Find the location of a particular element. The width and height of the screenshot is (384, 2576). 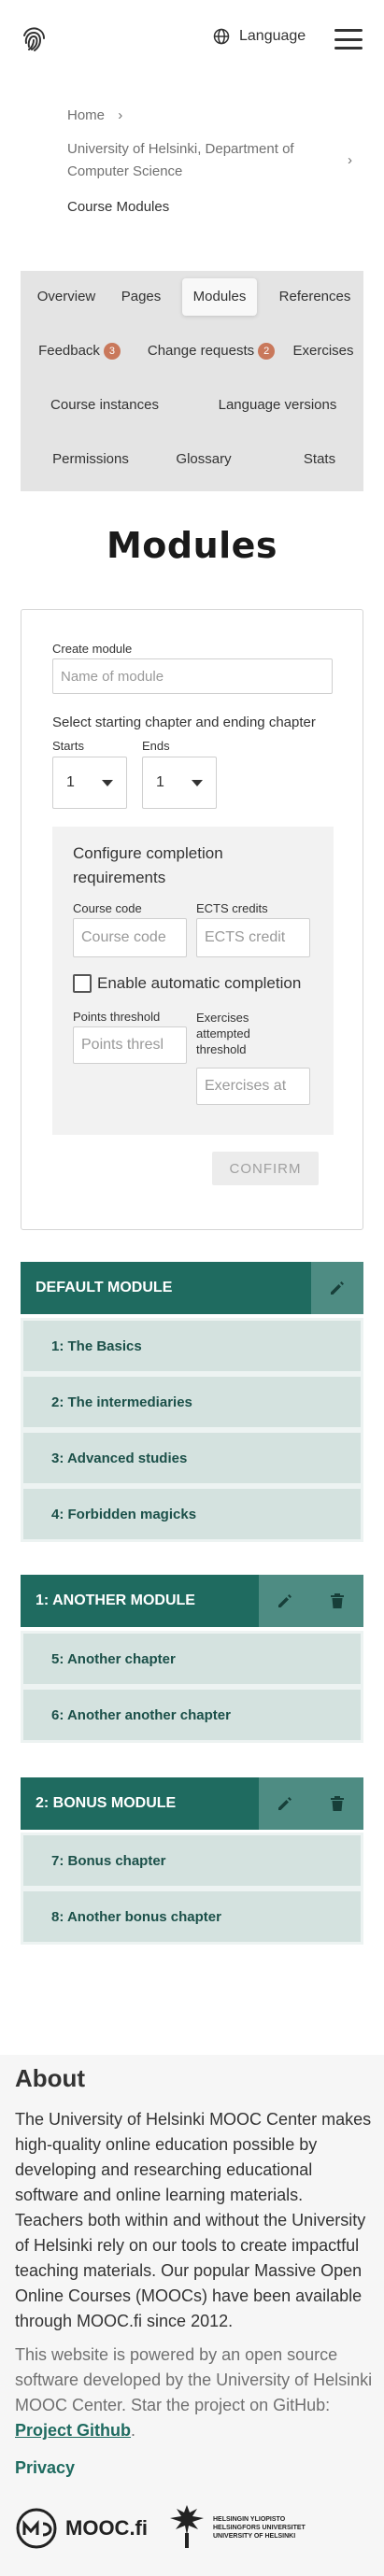

auto-completion-label: Enable automatic completion is located at coordinates (199, 983).